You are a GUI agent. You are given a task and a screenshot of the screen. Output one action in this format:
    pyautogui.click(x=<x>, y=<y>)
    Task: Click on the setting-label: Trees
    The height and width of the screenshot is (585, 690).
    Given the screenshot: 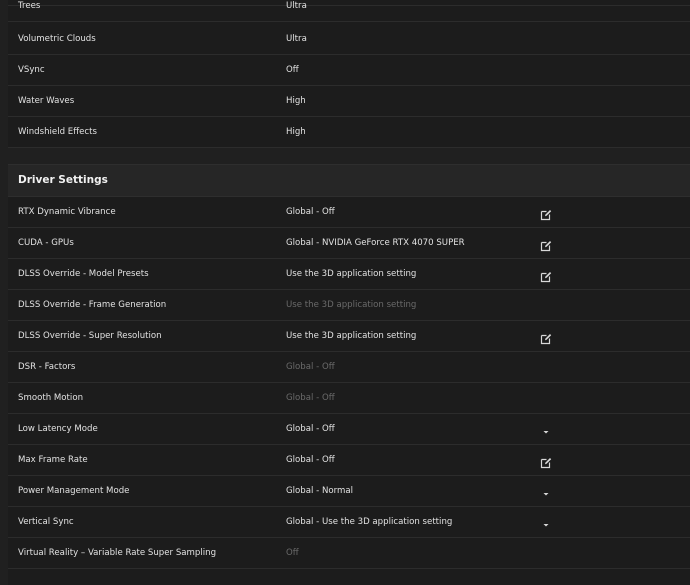 What is the action you would take?
    pyautogui.click(x=29, y=6)
    